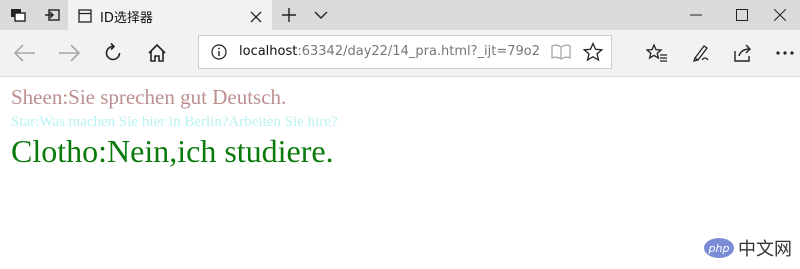 The image size is (800, 269). Describe the element at coordinates (701, 53) in the screenshot. I see `pen-icon` at that location.